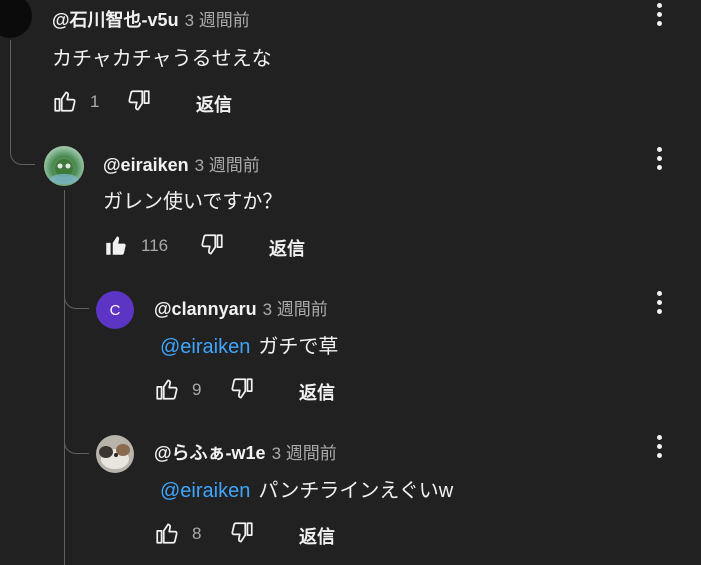  What do you see at coordinates (356, 491) in the screenshot?
I see `comment-body: パンチラインえぐいw` at bounding box center [356, 491].